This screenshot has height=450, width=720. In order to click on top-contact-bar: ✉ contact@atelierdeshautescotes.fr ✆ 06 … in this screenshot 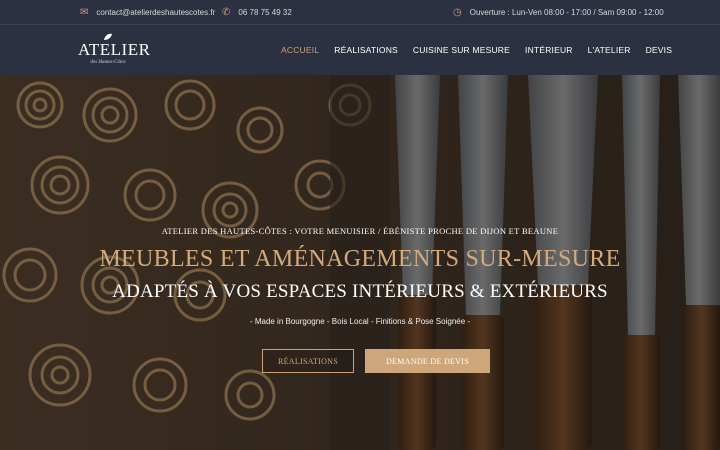, I will do `click(360, 12)`.